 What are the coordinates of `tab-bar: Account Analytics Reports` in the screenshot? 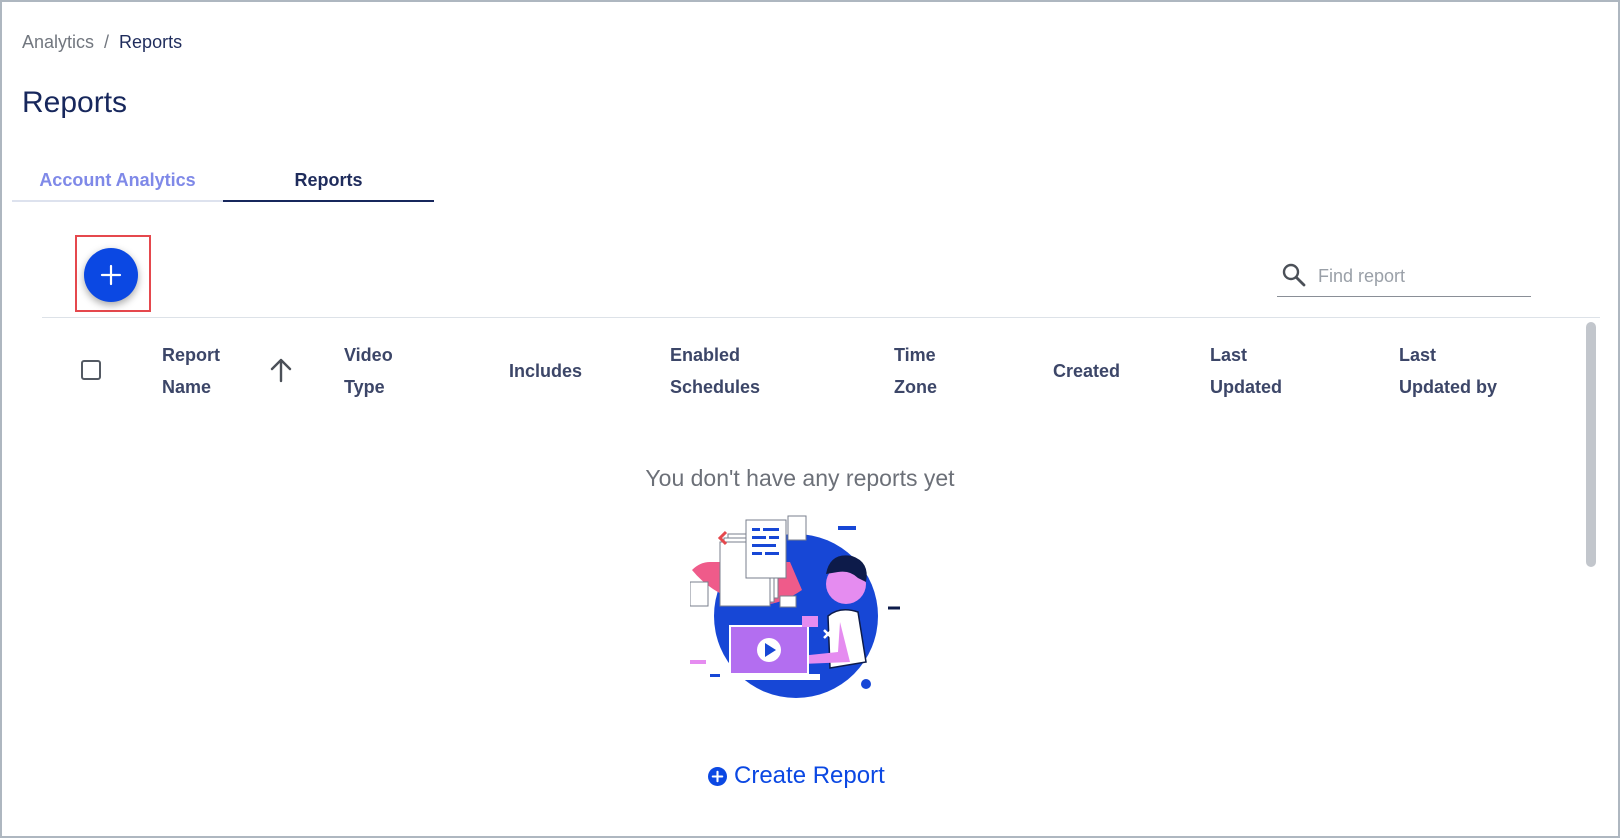 It's located at (223, 181).